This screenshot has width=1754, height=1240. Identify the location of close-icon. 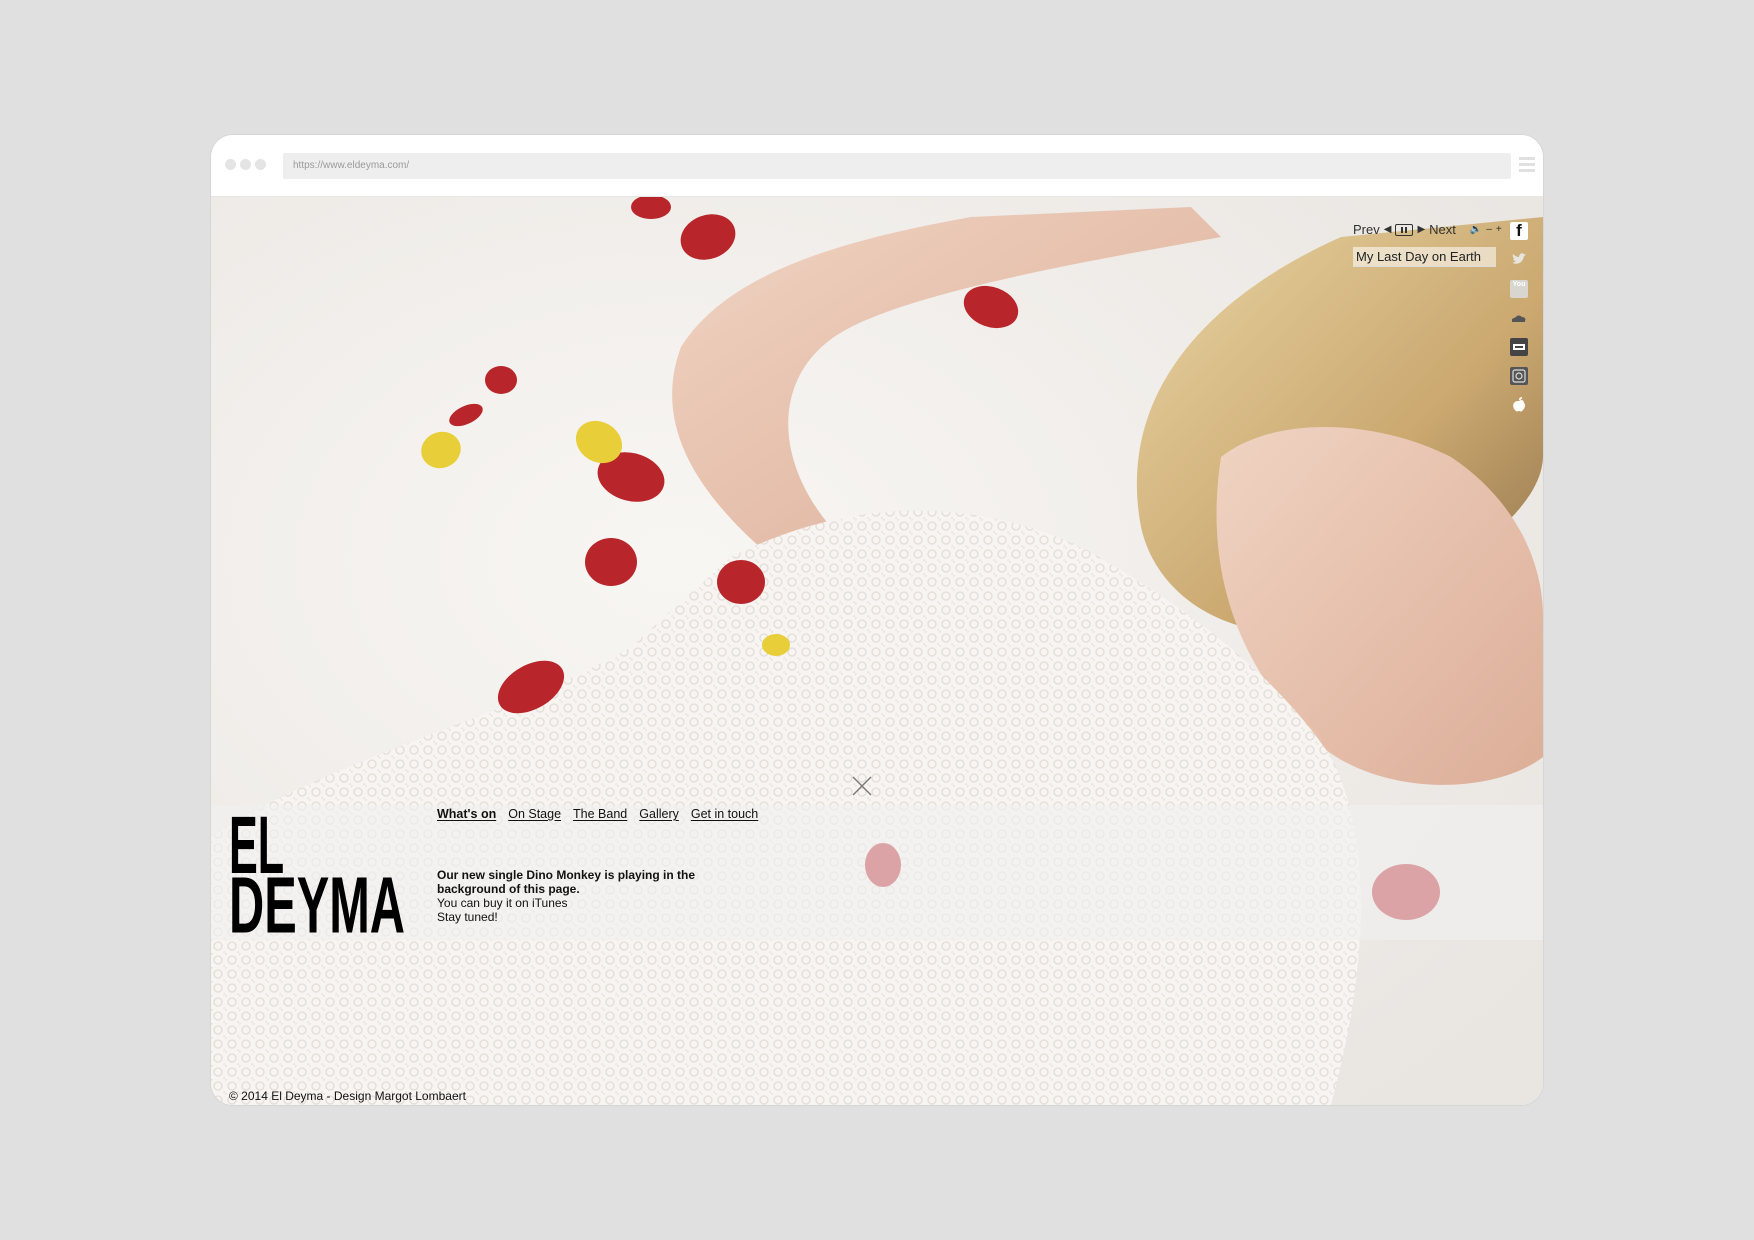
(862, 786).